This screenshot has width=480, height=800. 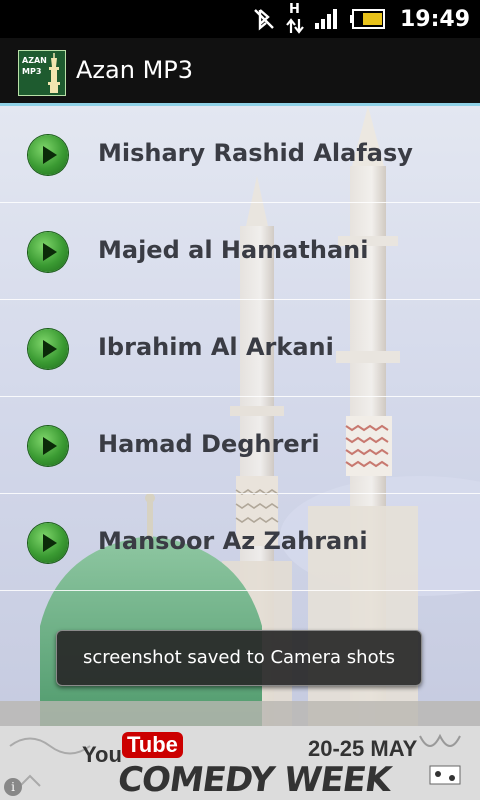 I want to click on reciter-name: Majed al Hamathani, so click(x=233, y=250).